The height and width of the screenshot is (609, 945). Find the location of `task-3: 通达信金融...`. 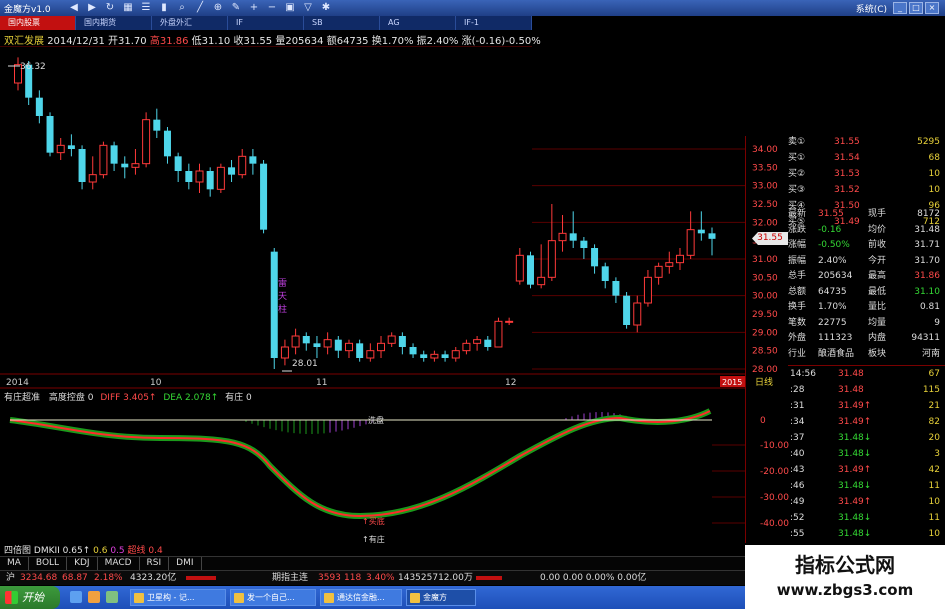

task-3: 通达信金融... is located at coordinates (361, 597).